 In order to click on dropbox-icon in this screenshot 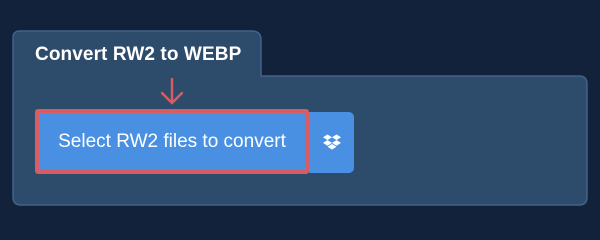, I will do `click(331, 142)`.